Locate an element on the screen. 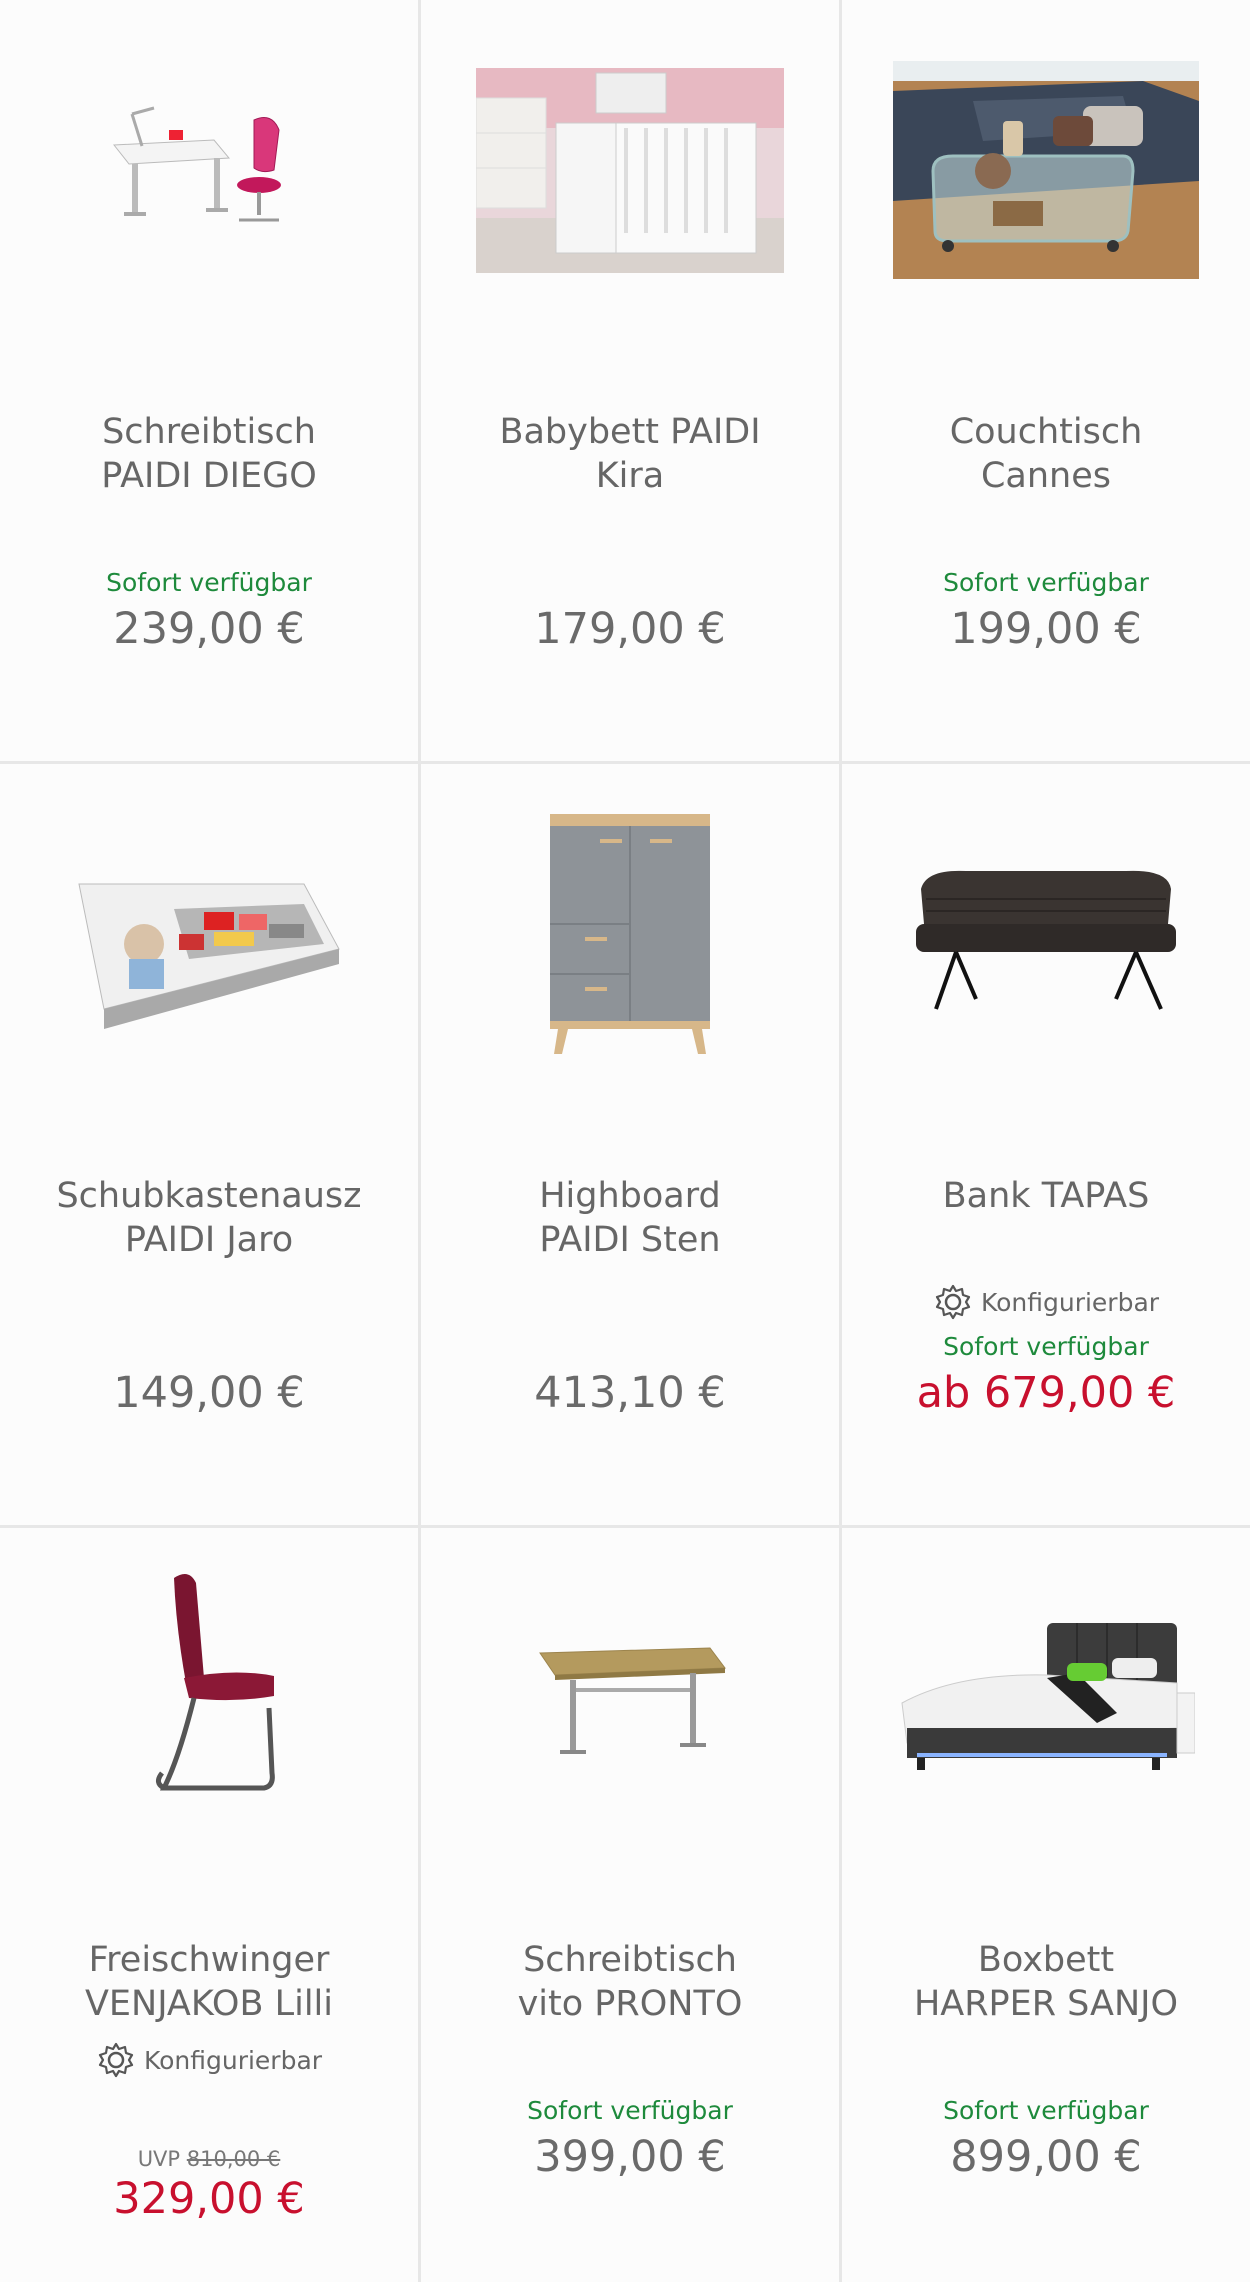 This screenshot has height=2282, width=1250. product-price: 329,00 € is located at coordinates (209, 2199).